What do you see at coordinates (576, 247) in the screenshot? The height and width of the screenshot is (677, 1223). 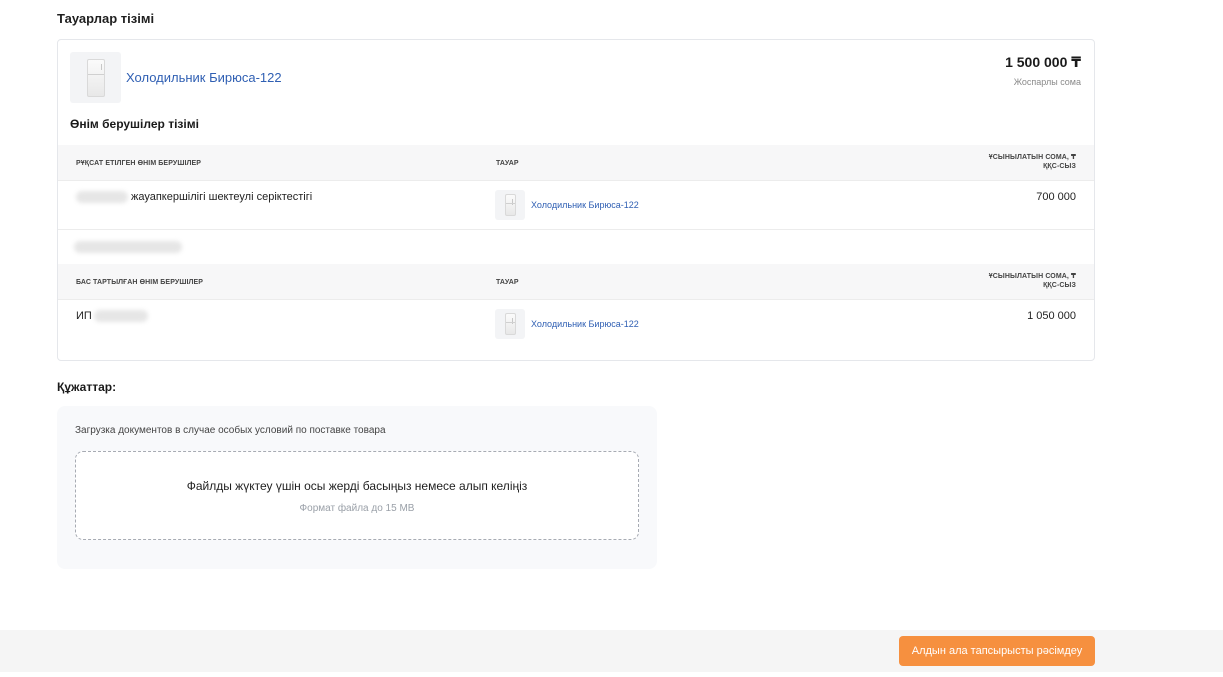 I see `redacted-note` at bounding box center [576, 247].